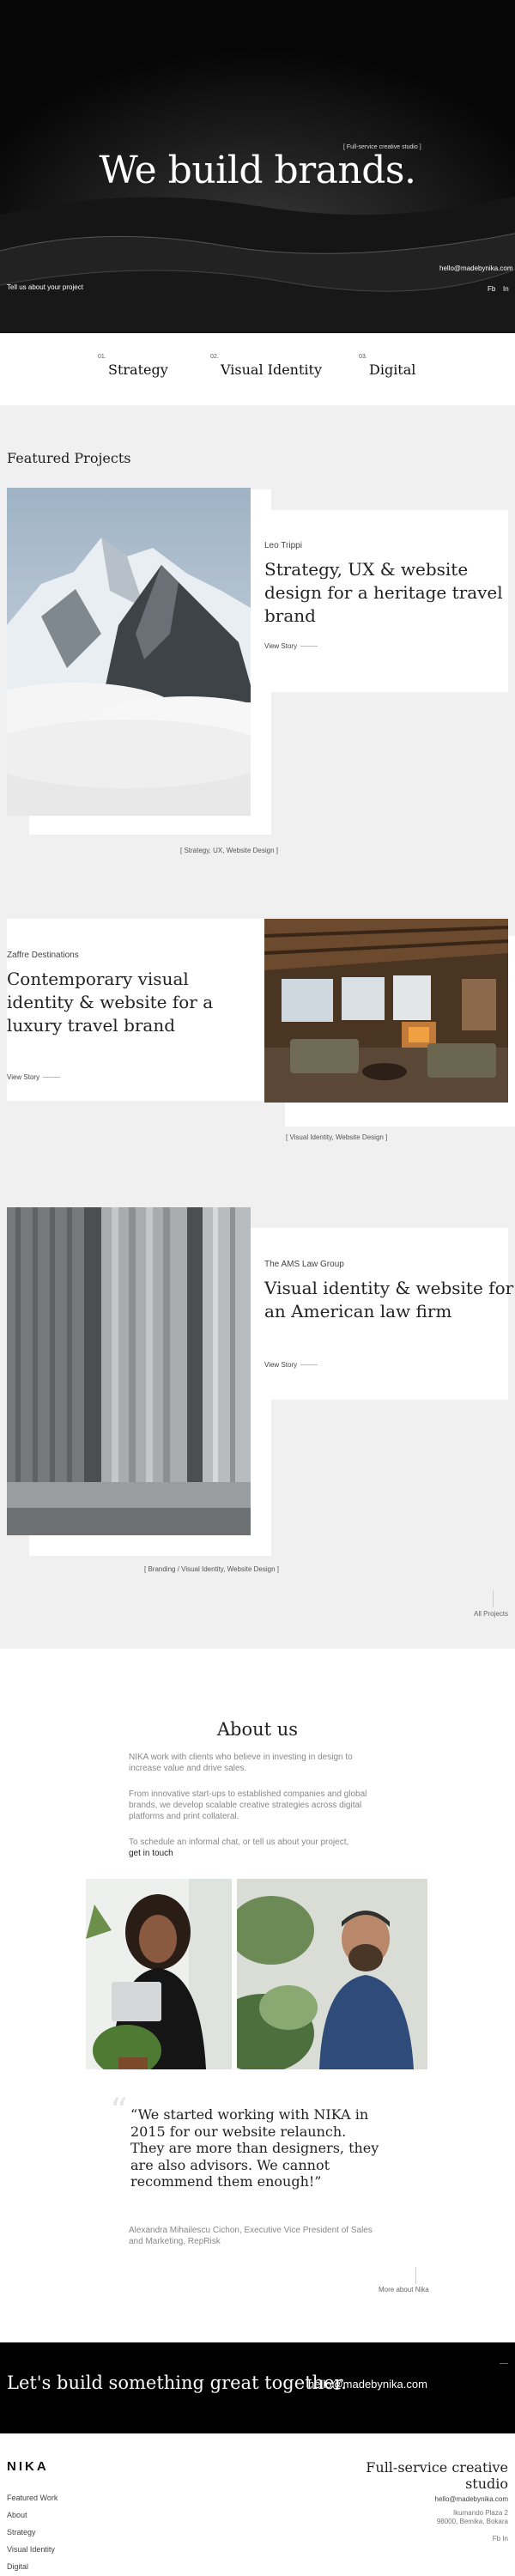 The image size is (515, 2576). What do you see at coordinates (271, 369) in the screenshot?
I see `service-visual-identity: Visual Identity` at bounding box center [271, 369].